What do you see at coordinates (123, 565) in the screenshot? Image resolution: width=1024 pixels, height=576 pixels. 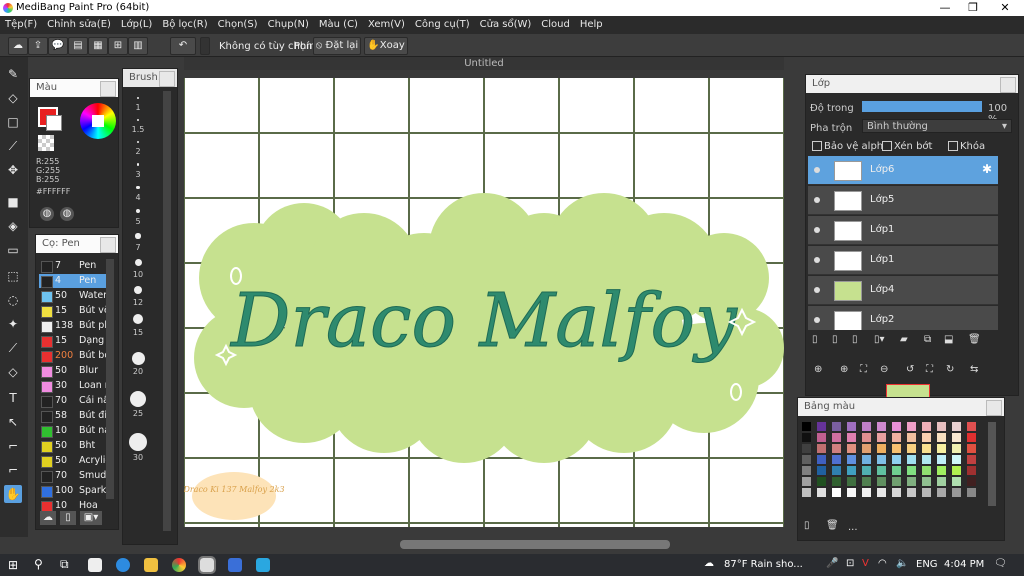 I see `edge-icon` at bounding box center [123, 565].